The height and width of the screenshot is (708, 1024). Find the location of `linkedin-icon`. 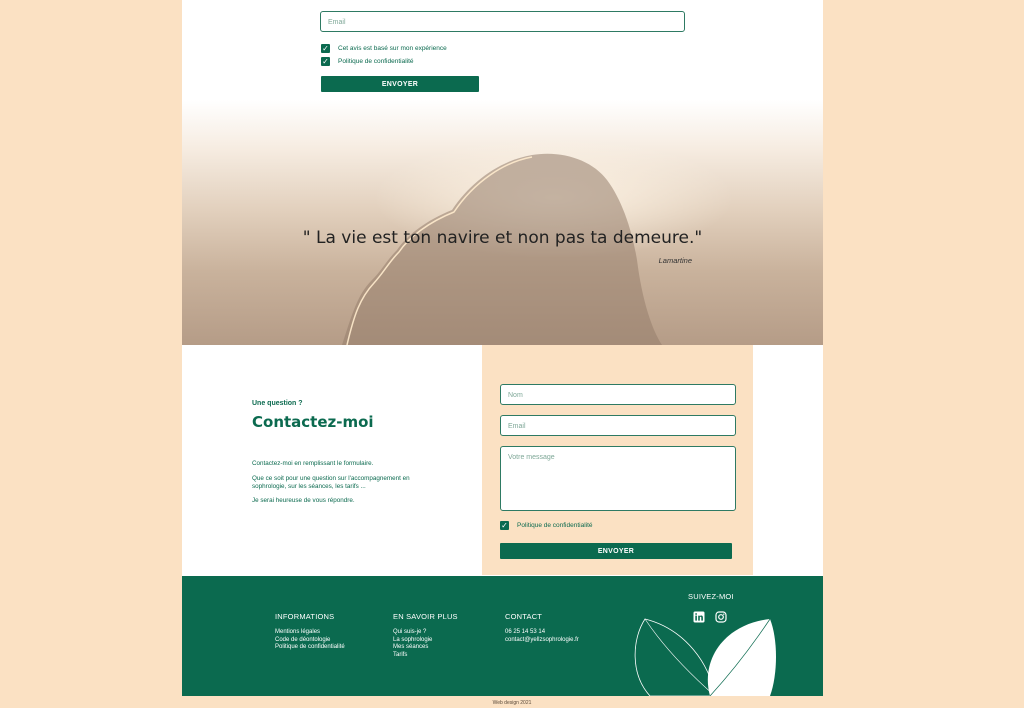

linkedin-icon is located at coordinates (699, 617).